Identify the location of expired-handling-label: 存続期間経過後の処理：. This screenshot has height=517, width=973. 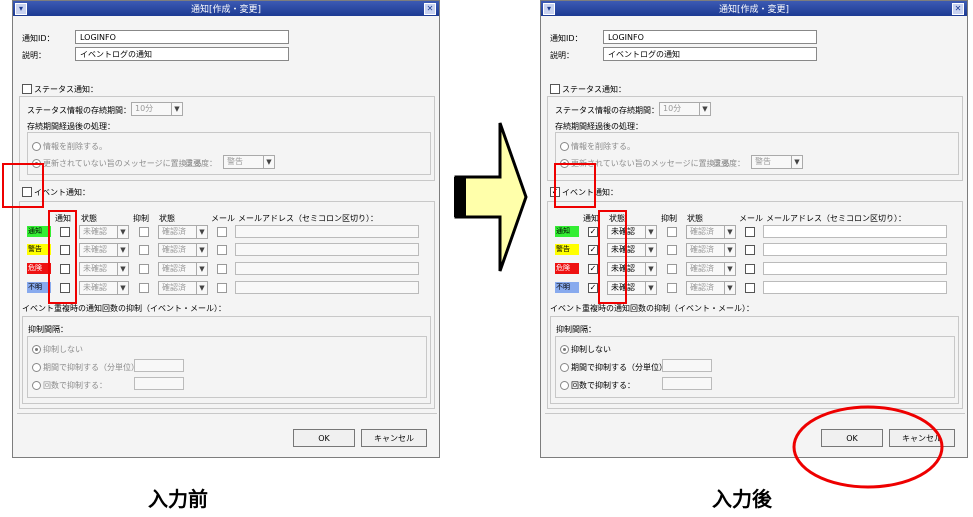
(71, 126).